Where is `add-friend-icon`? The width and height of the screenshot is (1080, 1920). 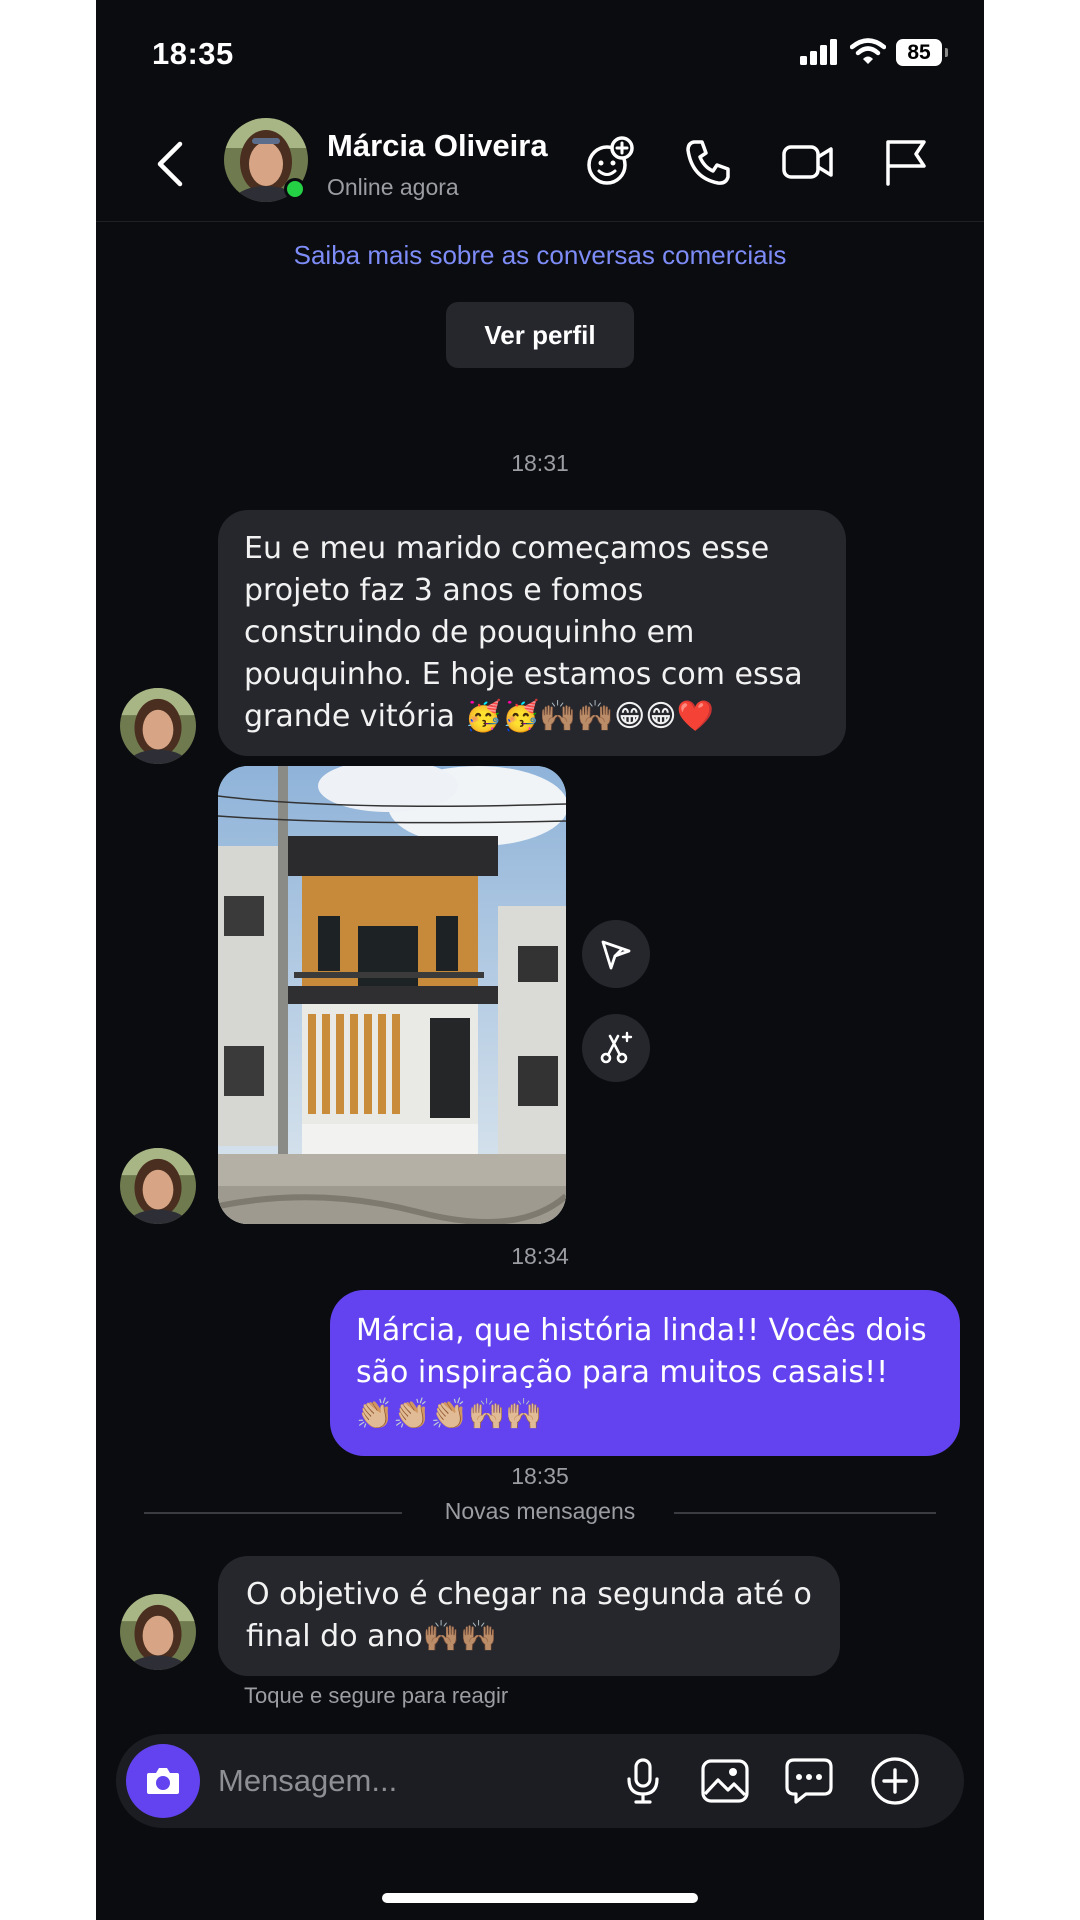
add-friend-icon is located at coordinates (610, 162).